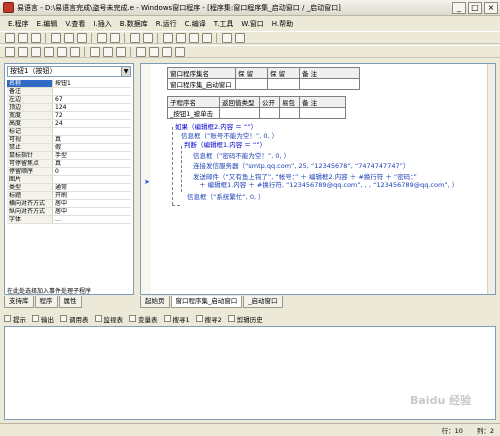  Describe the element at coordinates (226, 37) in the screenshot. I see `compile-icon` at that location.